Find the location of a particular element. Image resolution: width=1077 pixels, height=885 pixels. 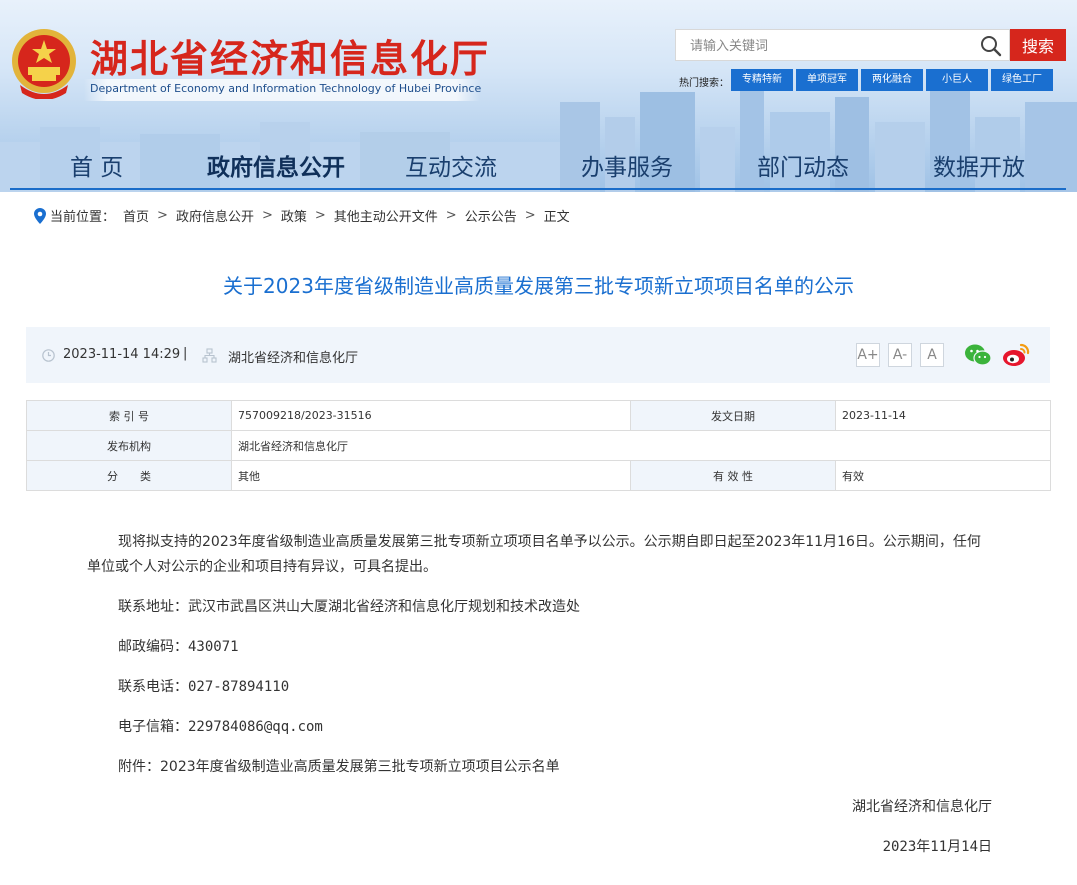

main-nav: 首 页 政府信息公开 互动交流 办事服务 部门动态 数据开放 is located at coordinates (538, 165).